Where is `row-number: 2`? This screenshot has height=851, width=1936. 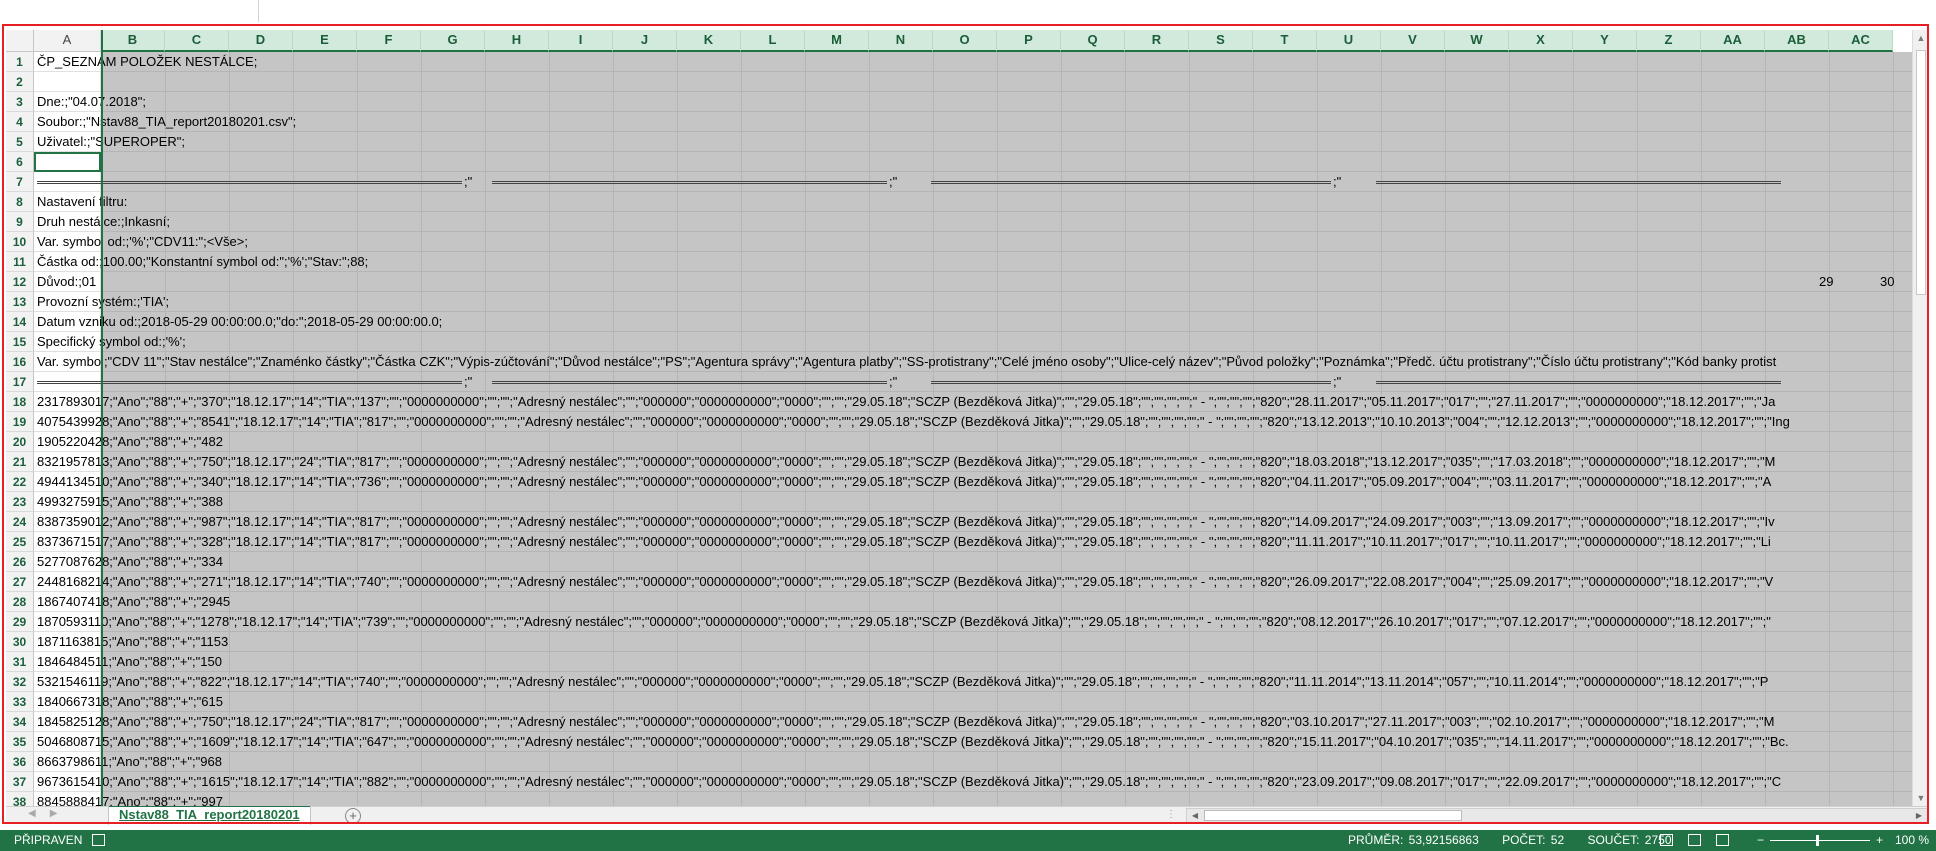 row-number: 2 is located at coordinates (20, 82).